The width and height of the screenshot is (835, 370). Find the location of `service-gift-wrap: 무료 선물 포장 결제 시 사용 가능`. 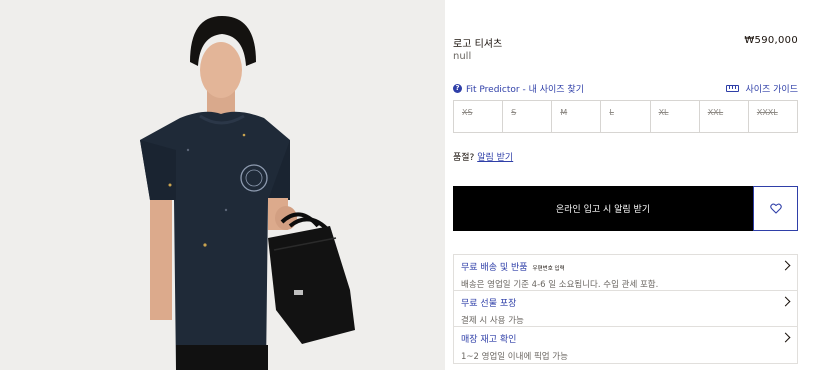

service-gift-wrap: 무료 선물 포장 결제 시 사용 가능 is located at coordinates (625, 309).